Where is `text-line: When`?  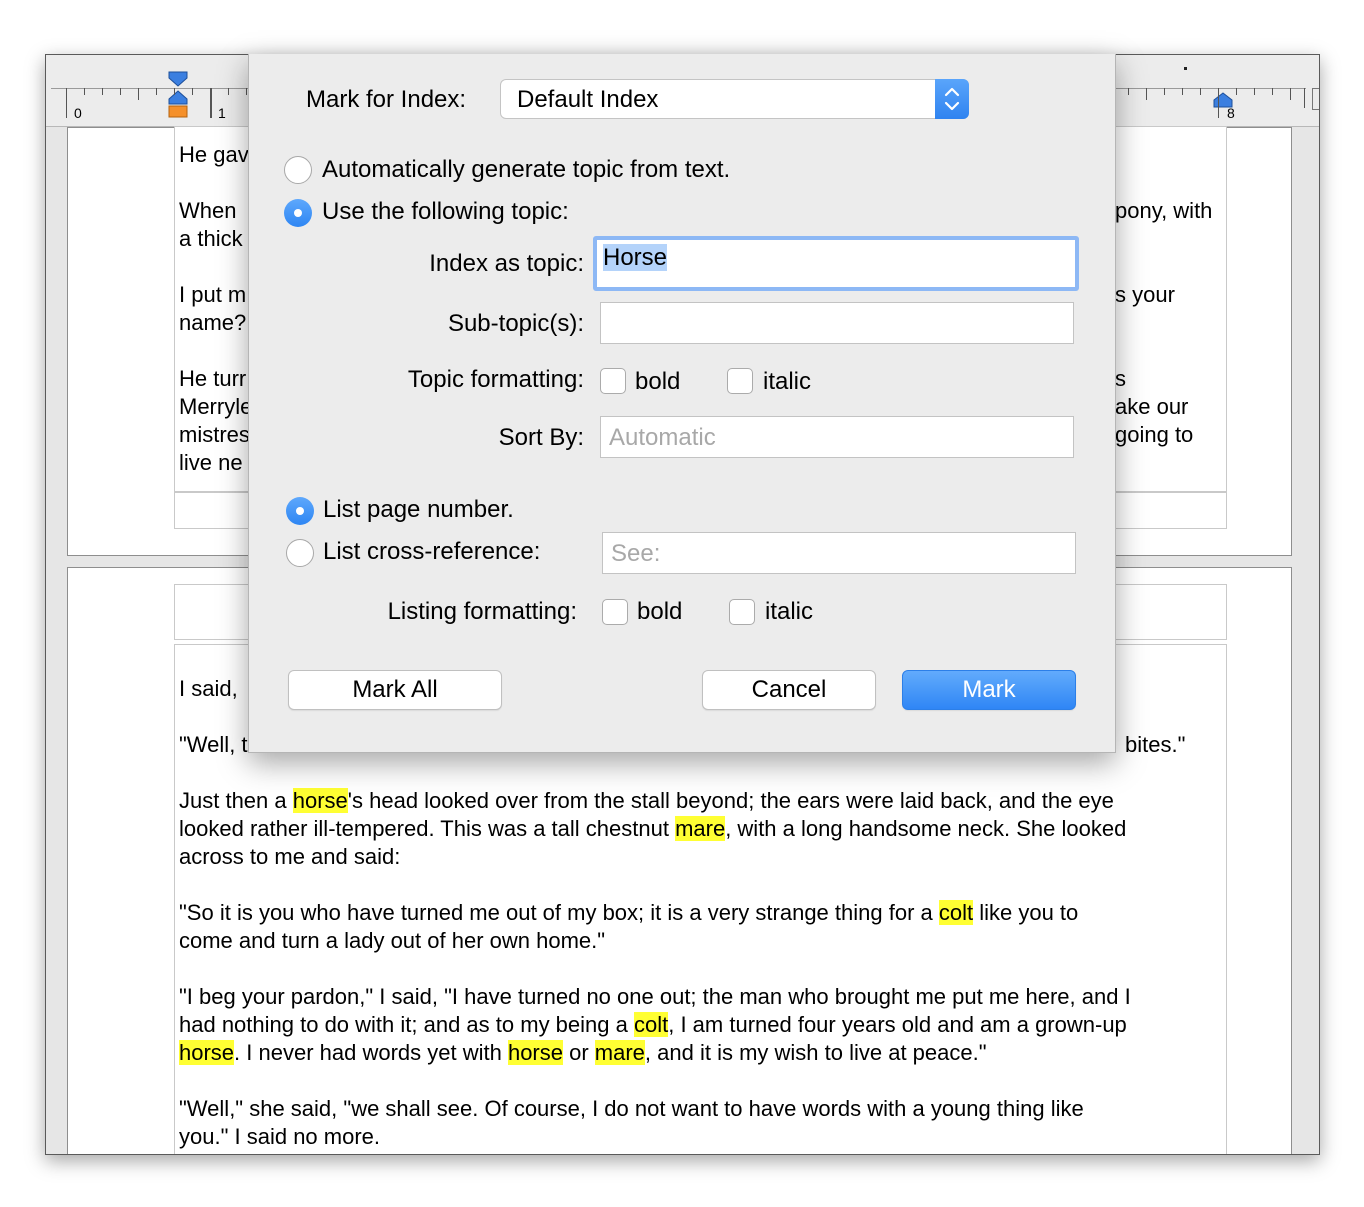
text-line: When is located at coordinates (208, 210).